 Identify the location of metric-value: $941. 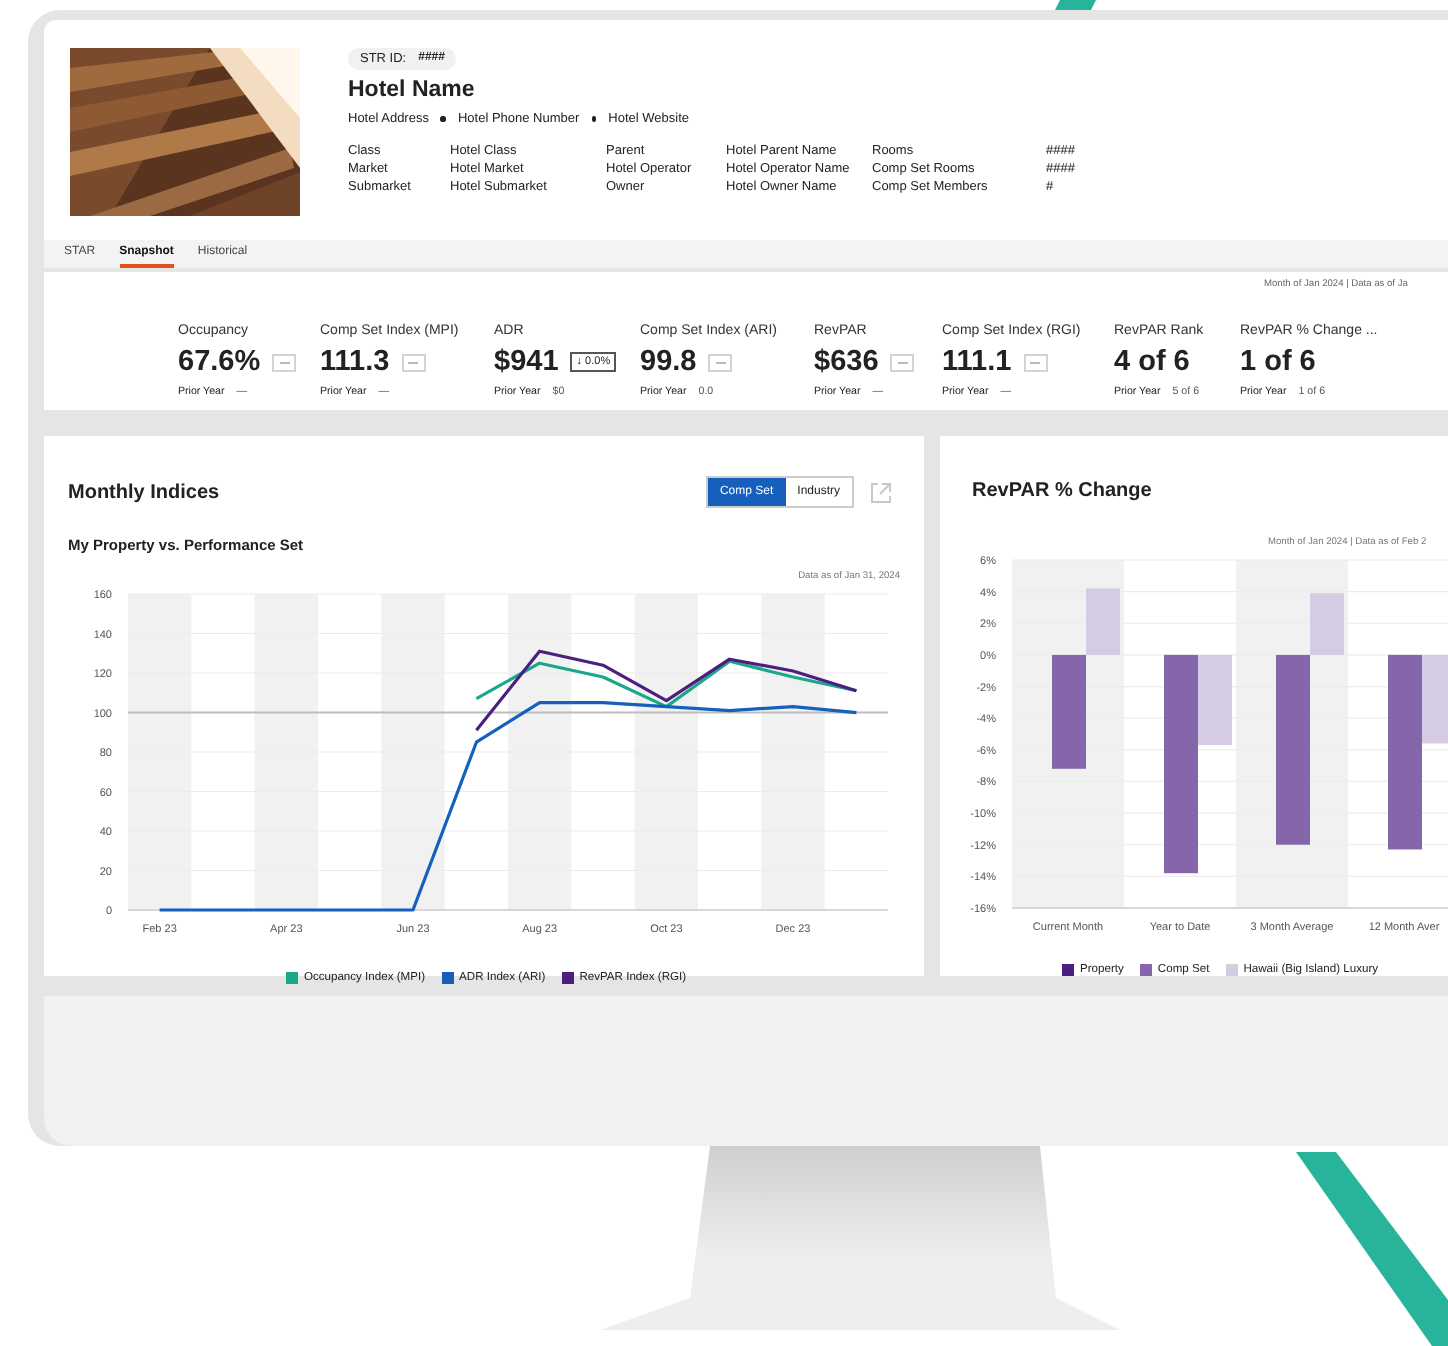
(526, 362).